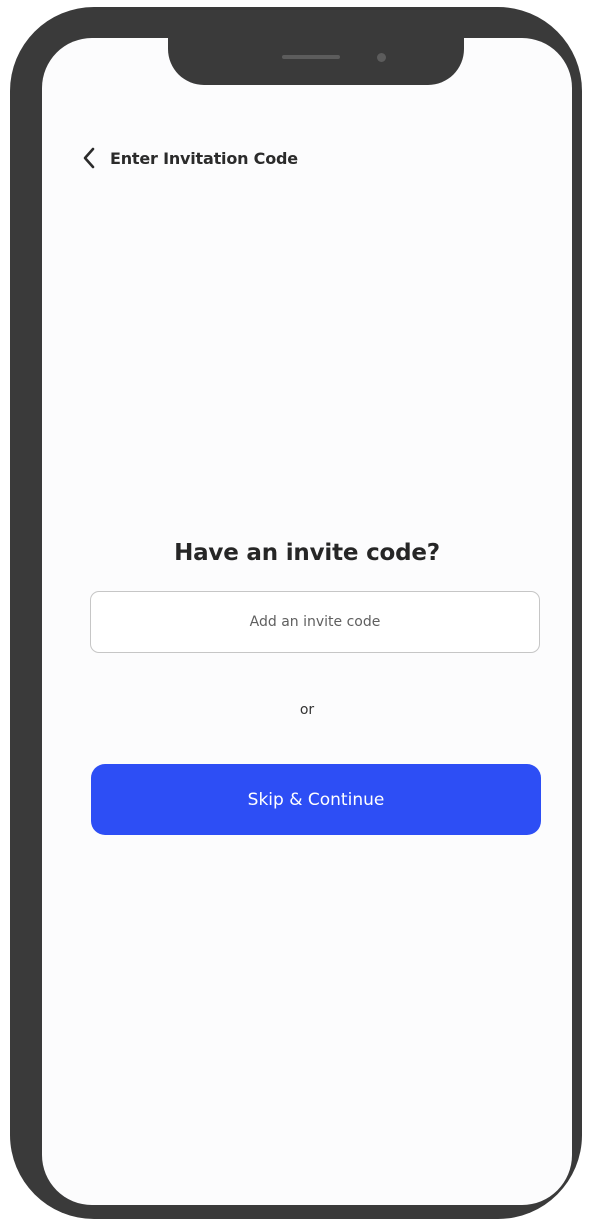 Image resolution: width=592 pixels, height=1225 pixels. I want to click on invite-heading: Have an invite code?, so click(307, 553).